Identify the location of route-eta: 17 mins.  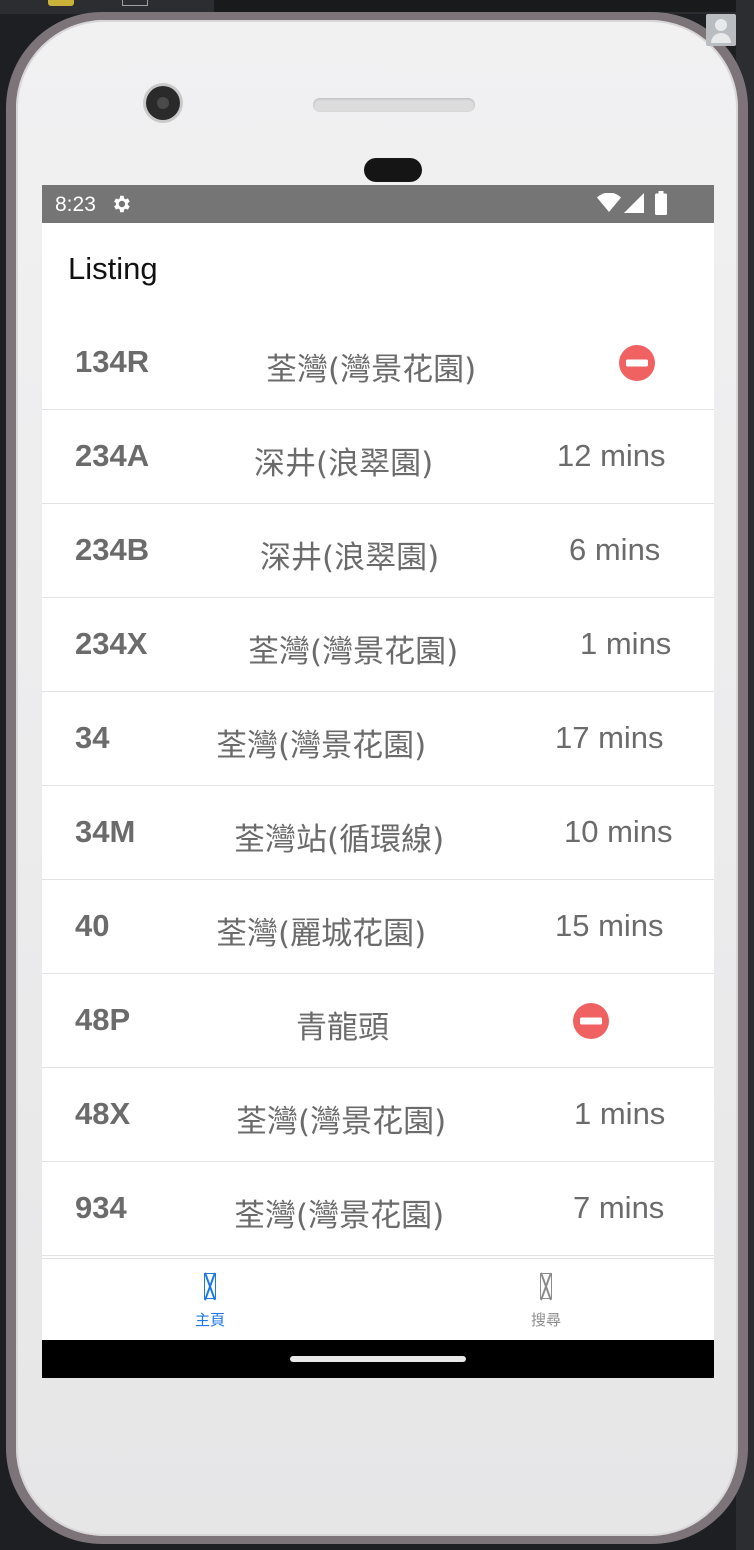
(609, 737).